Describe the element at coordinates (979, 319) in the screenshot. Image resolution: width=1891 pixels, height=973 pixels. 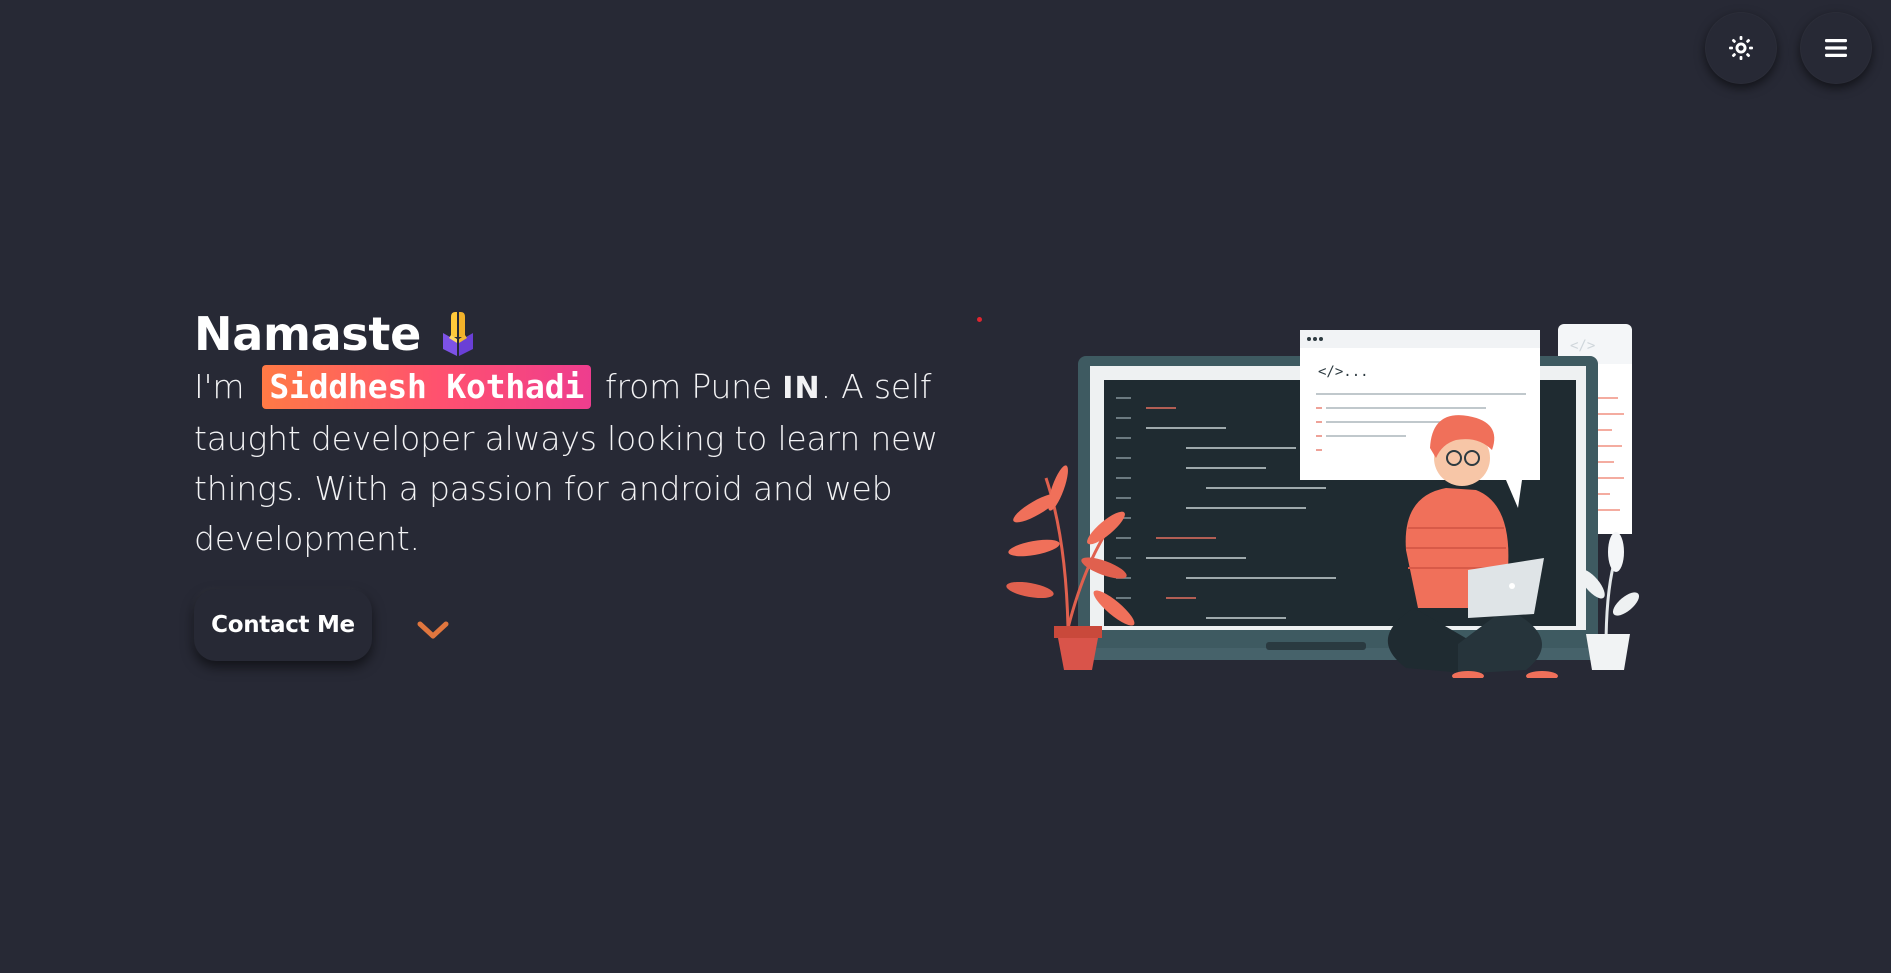
I see `decorative-dot` at that location.